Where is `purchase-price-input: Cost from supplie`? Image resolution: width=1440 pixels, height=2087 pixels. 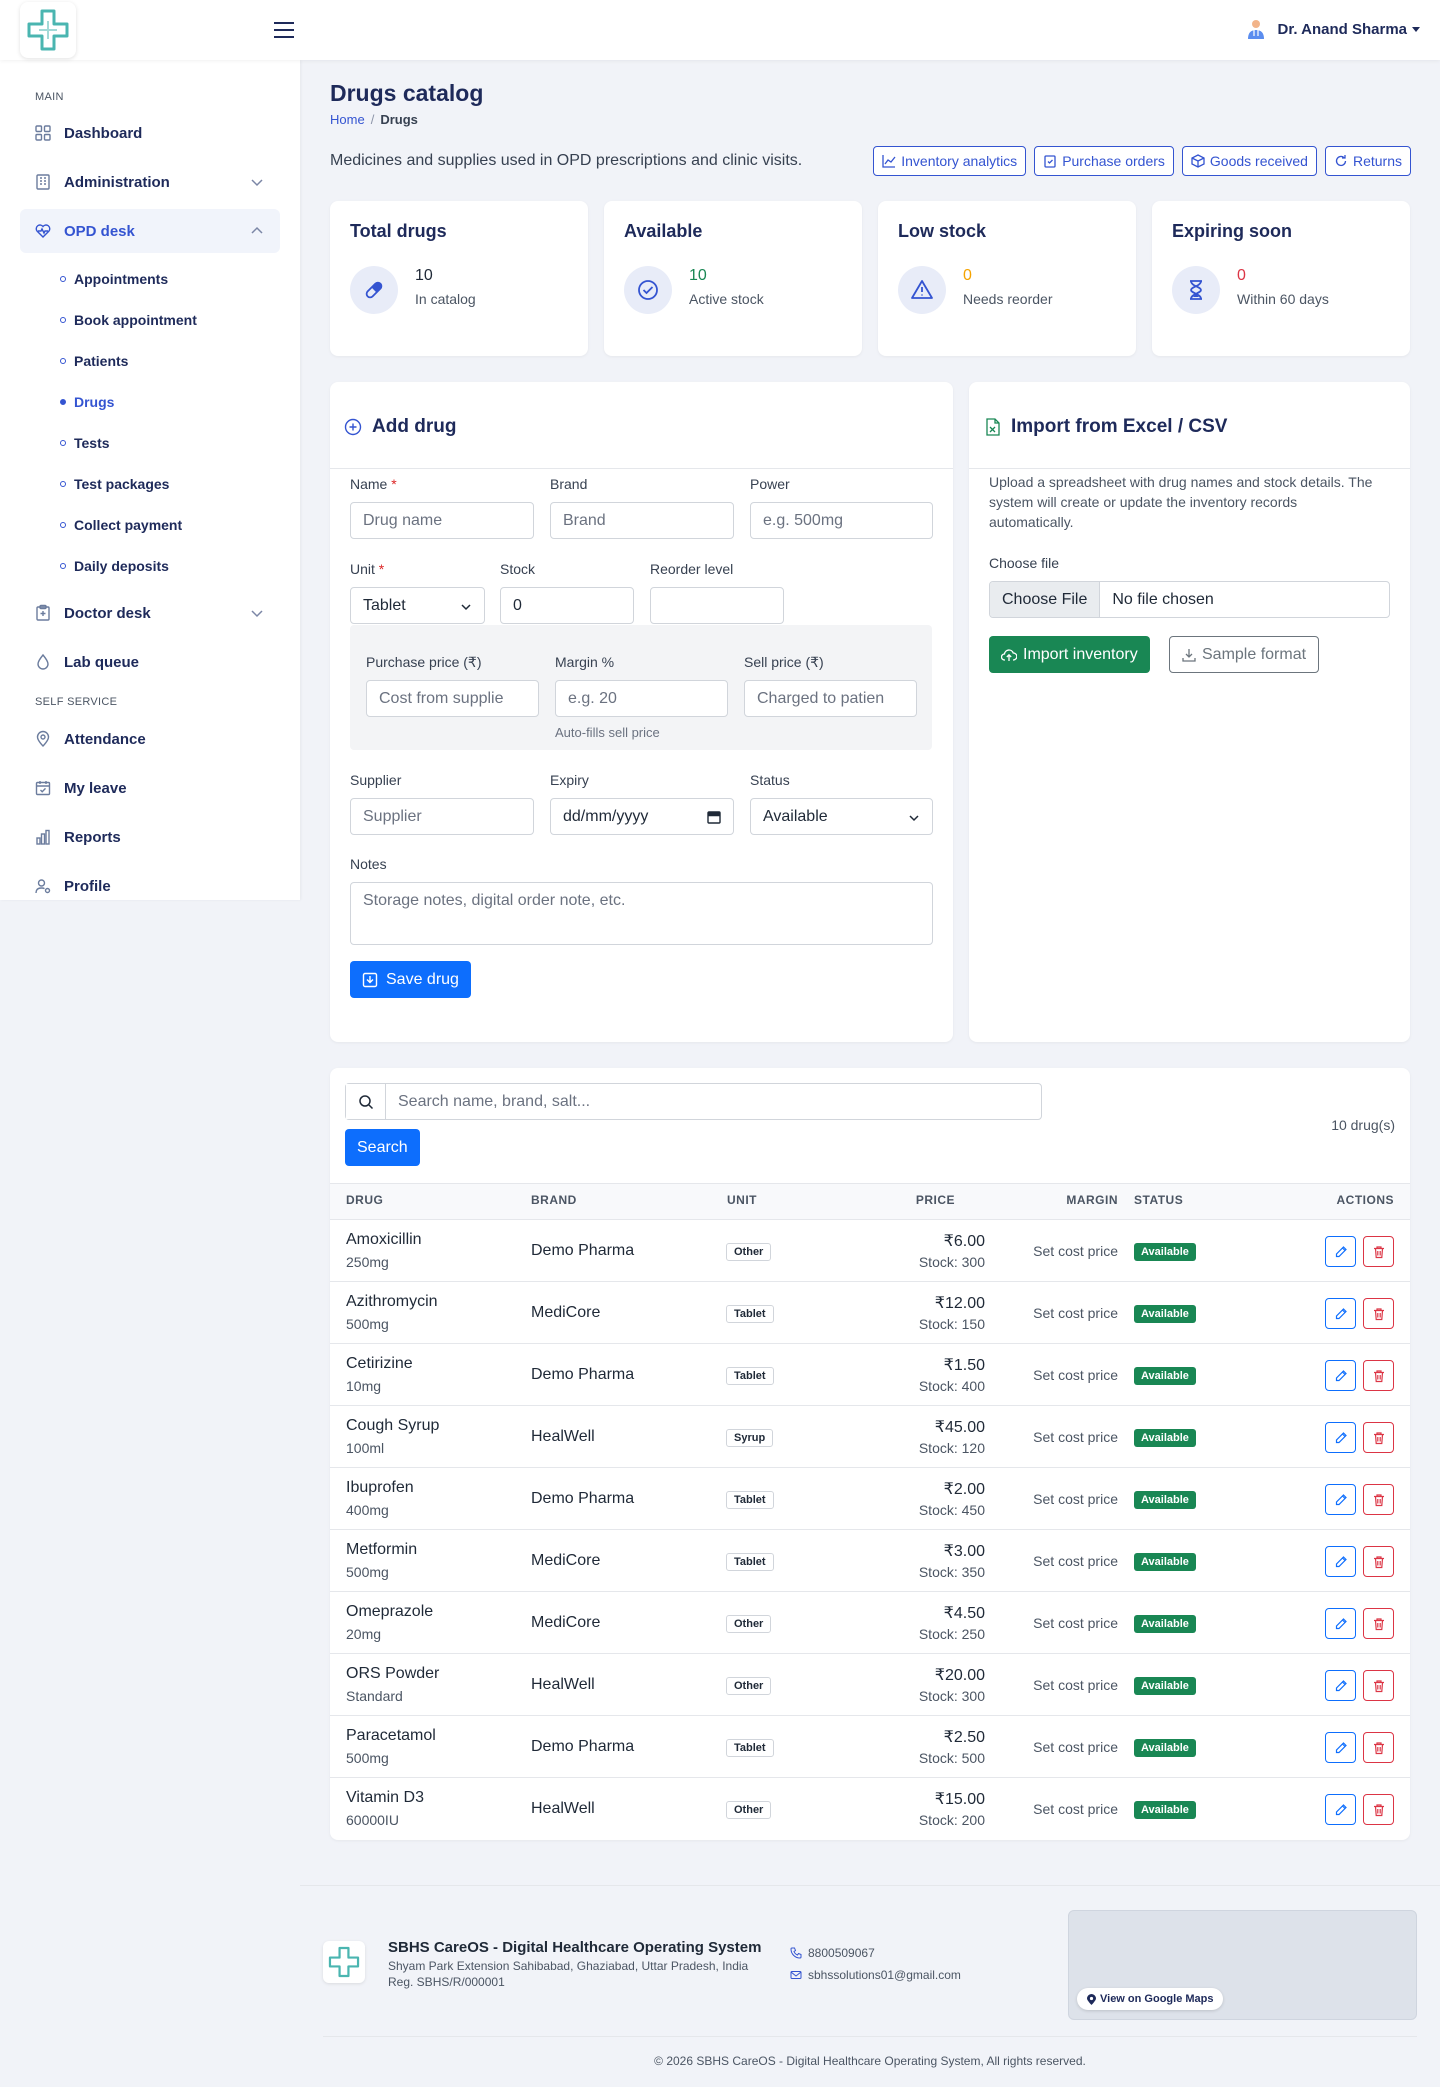
purchase-price-input: Cost from supplie is located at coordinates (452, 698).